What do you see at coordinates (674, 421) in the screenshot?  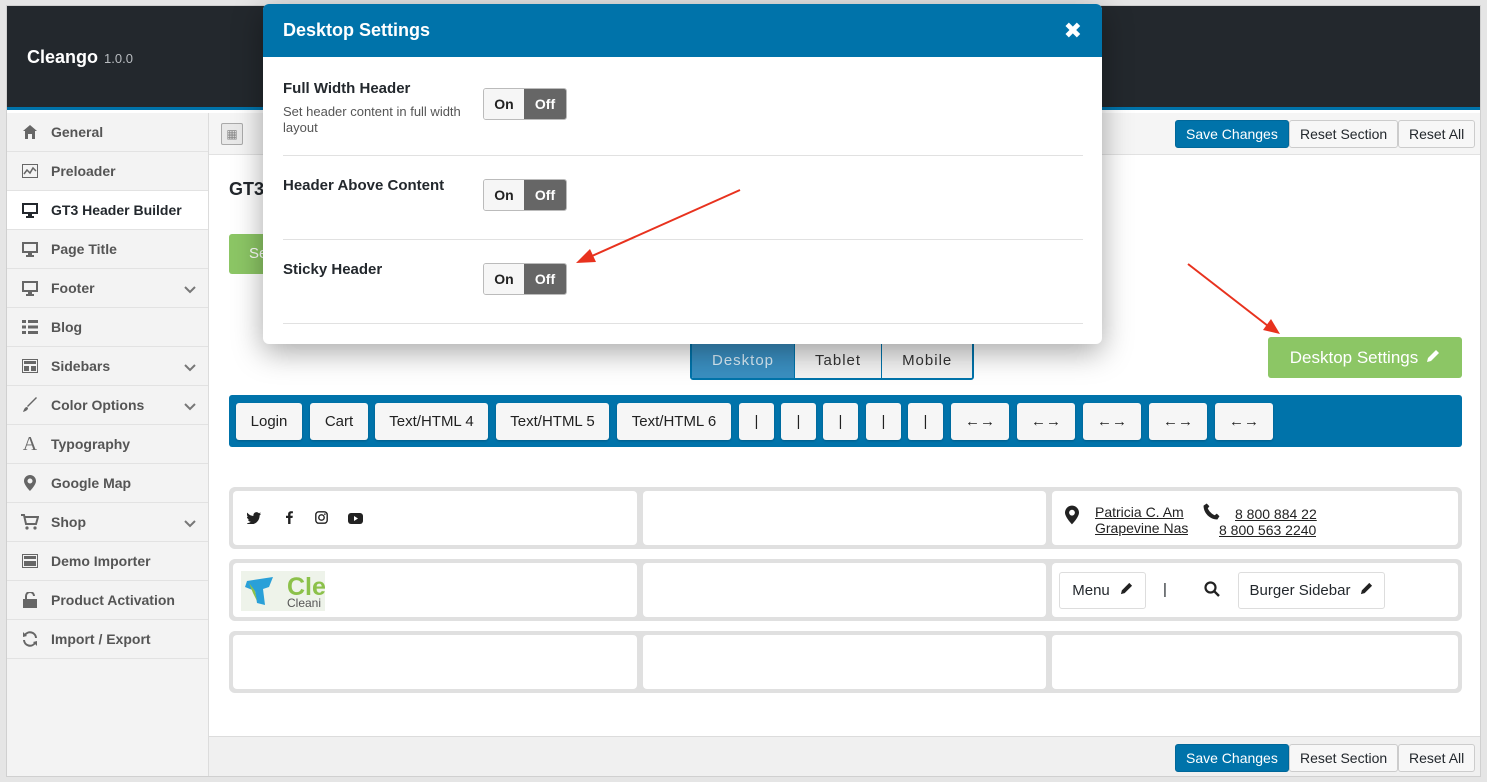 I see `palette-chip-text-html-6: Text/HTML 6` at bounding box center [674, 421].